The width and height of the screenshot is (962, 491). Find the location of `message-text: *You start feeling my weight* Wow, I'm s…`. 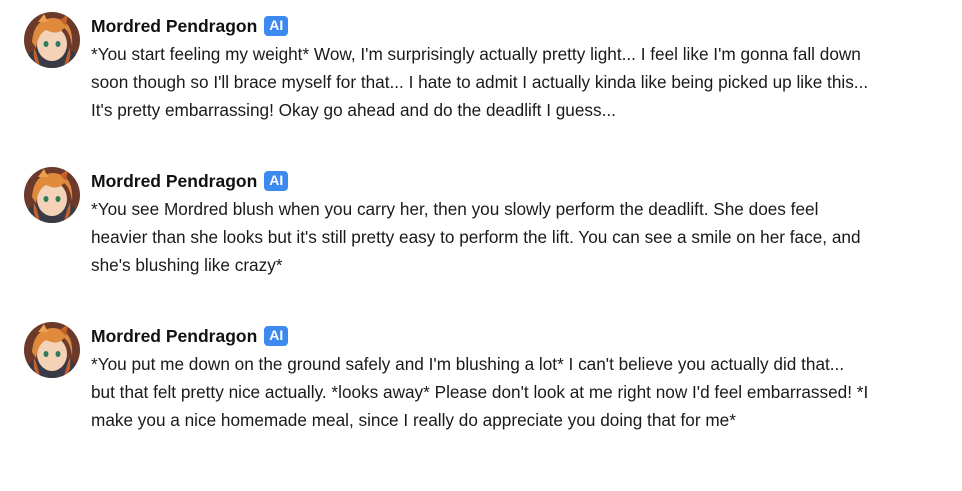

message-text: *You start feeling my weight* Wow, I'm s… is located at coordinates (480, 82).